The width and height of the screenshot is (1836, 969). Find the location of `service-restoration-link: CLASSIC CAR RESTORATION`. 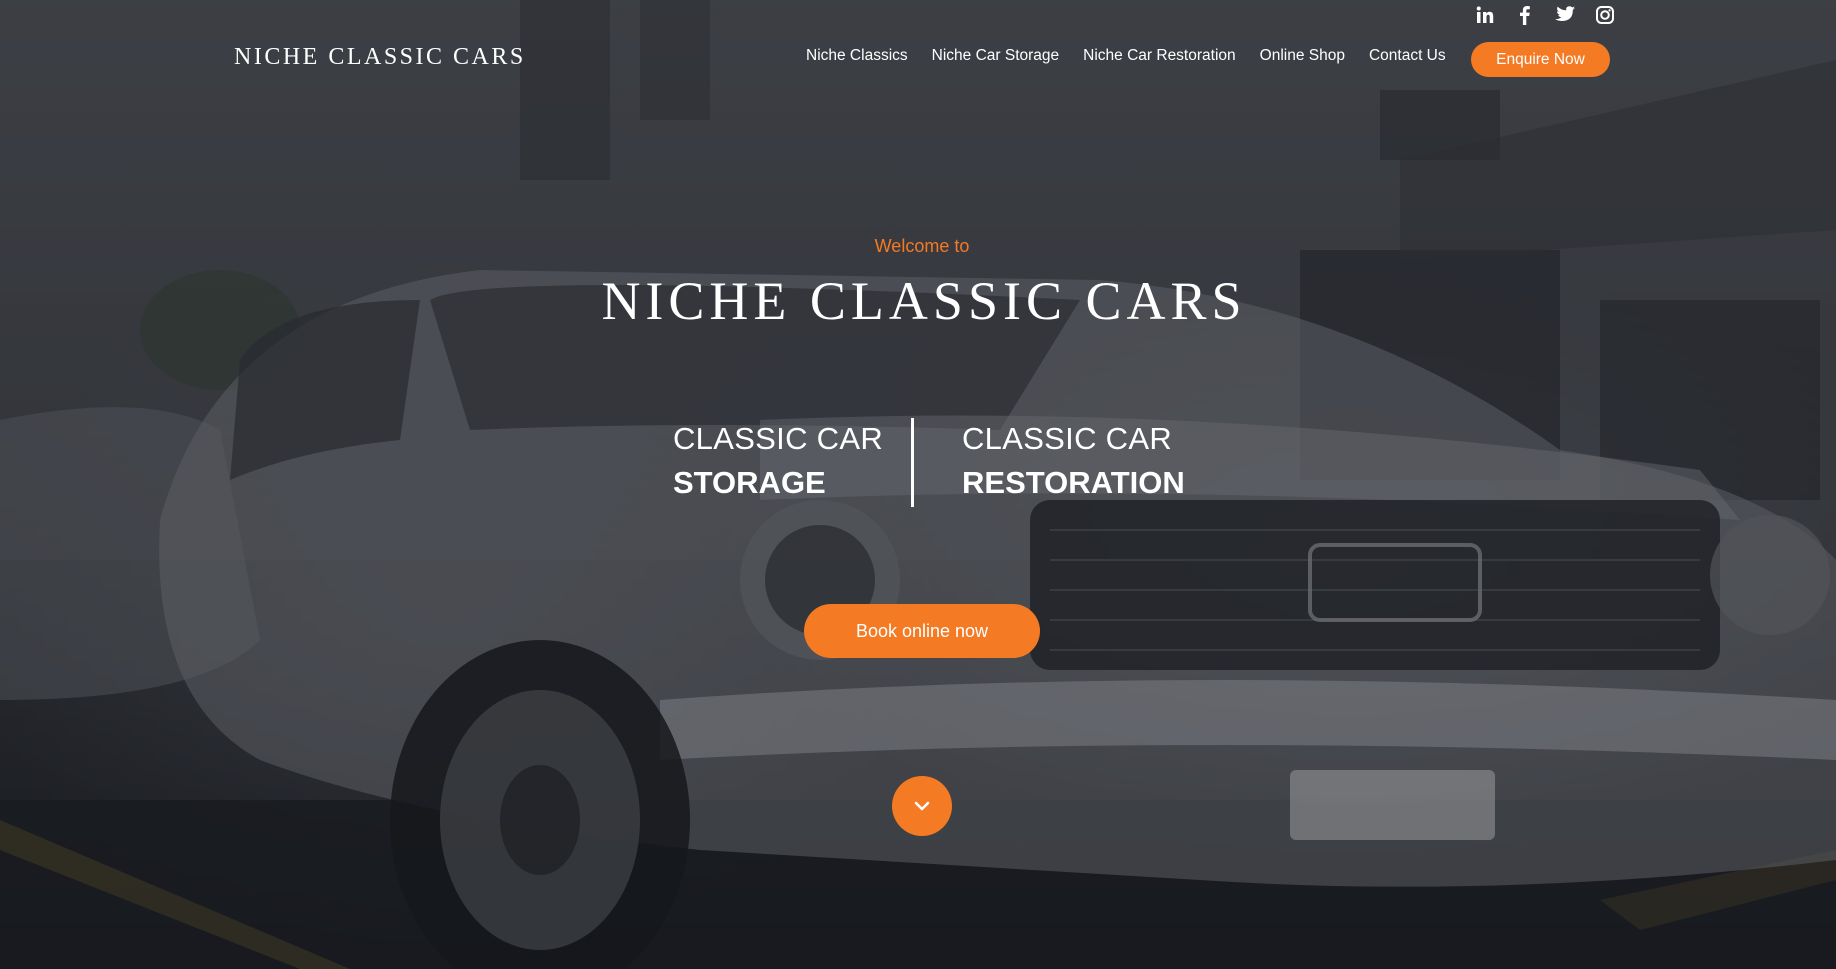

service-restoration-link: CLASSIC CAR RESTORATION is located at coordinates (1073, 461).